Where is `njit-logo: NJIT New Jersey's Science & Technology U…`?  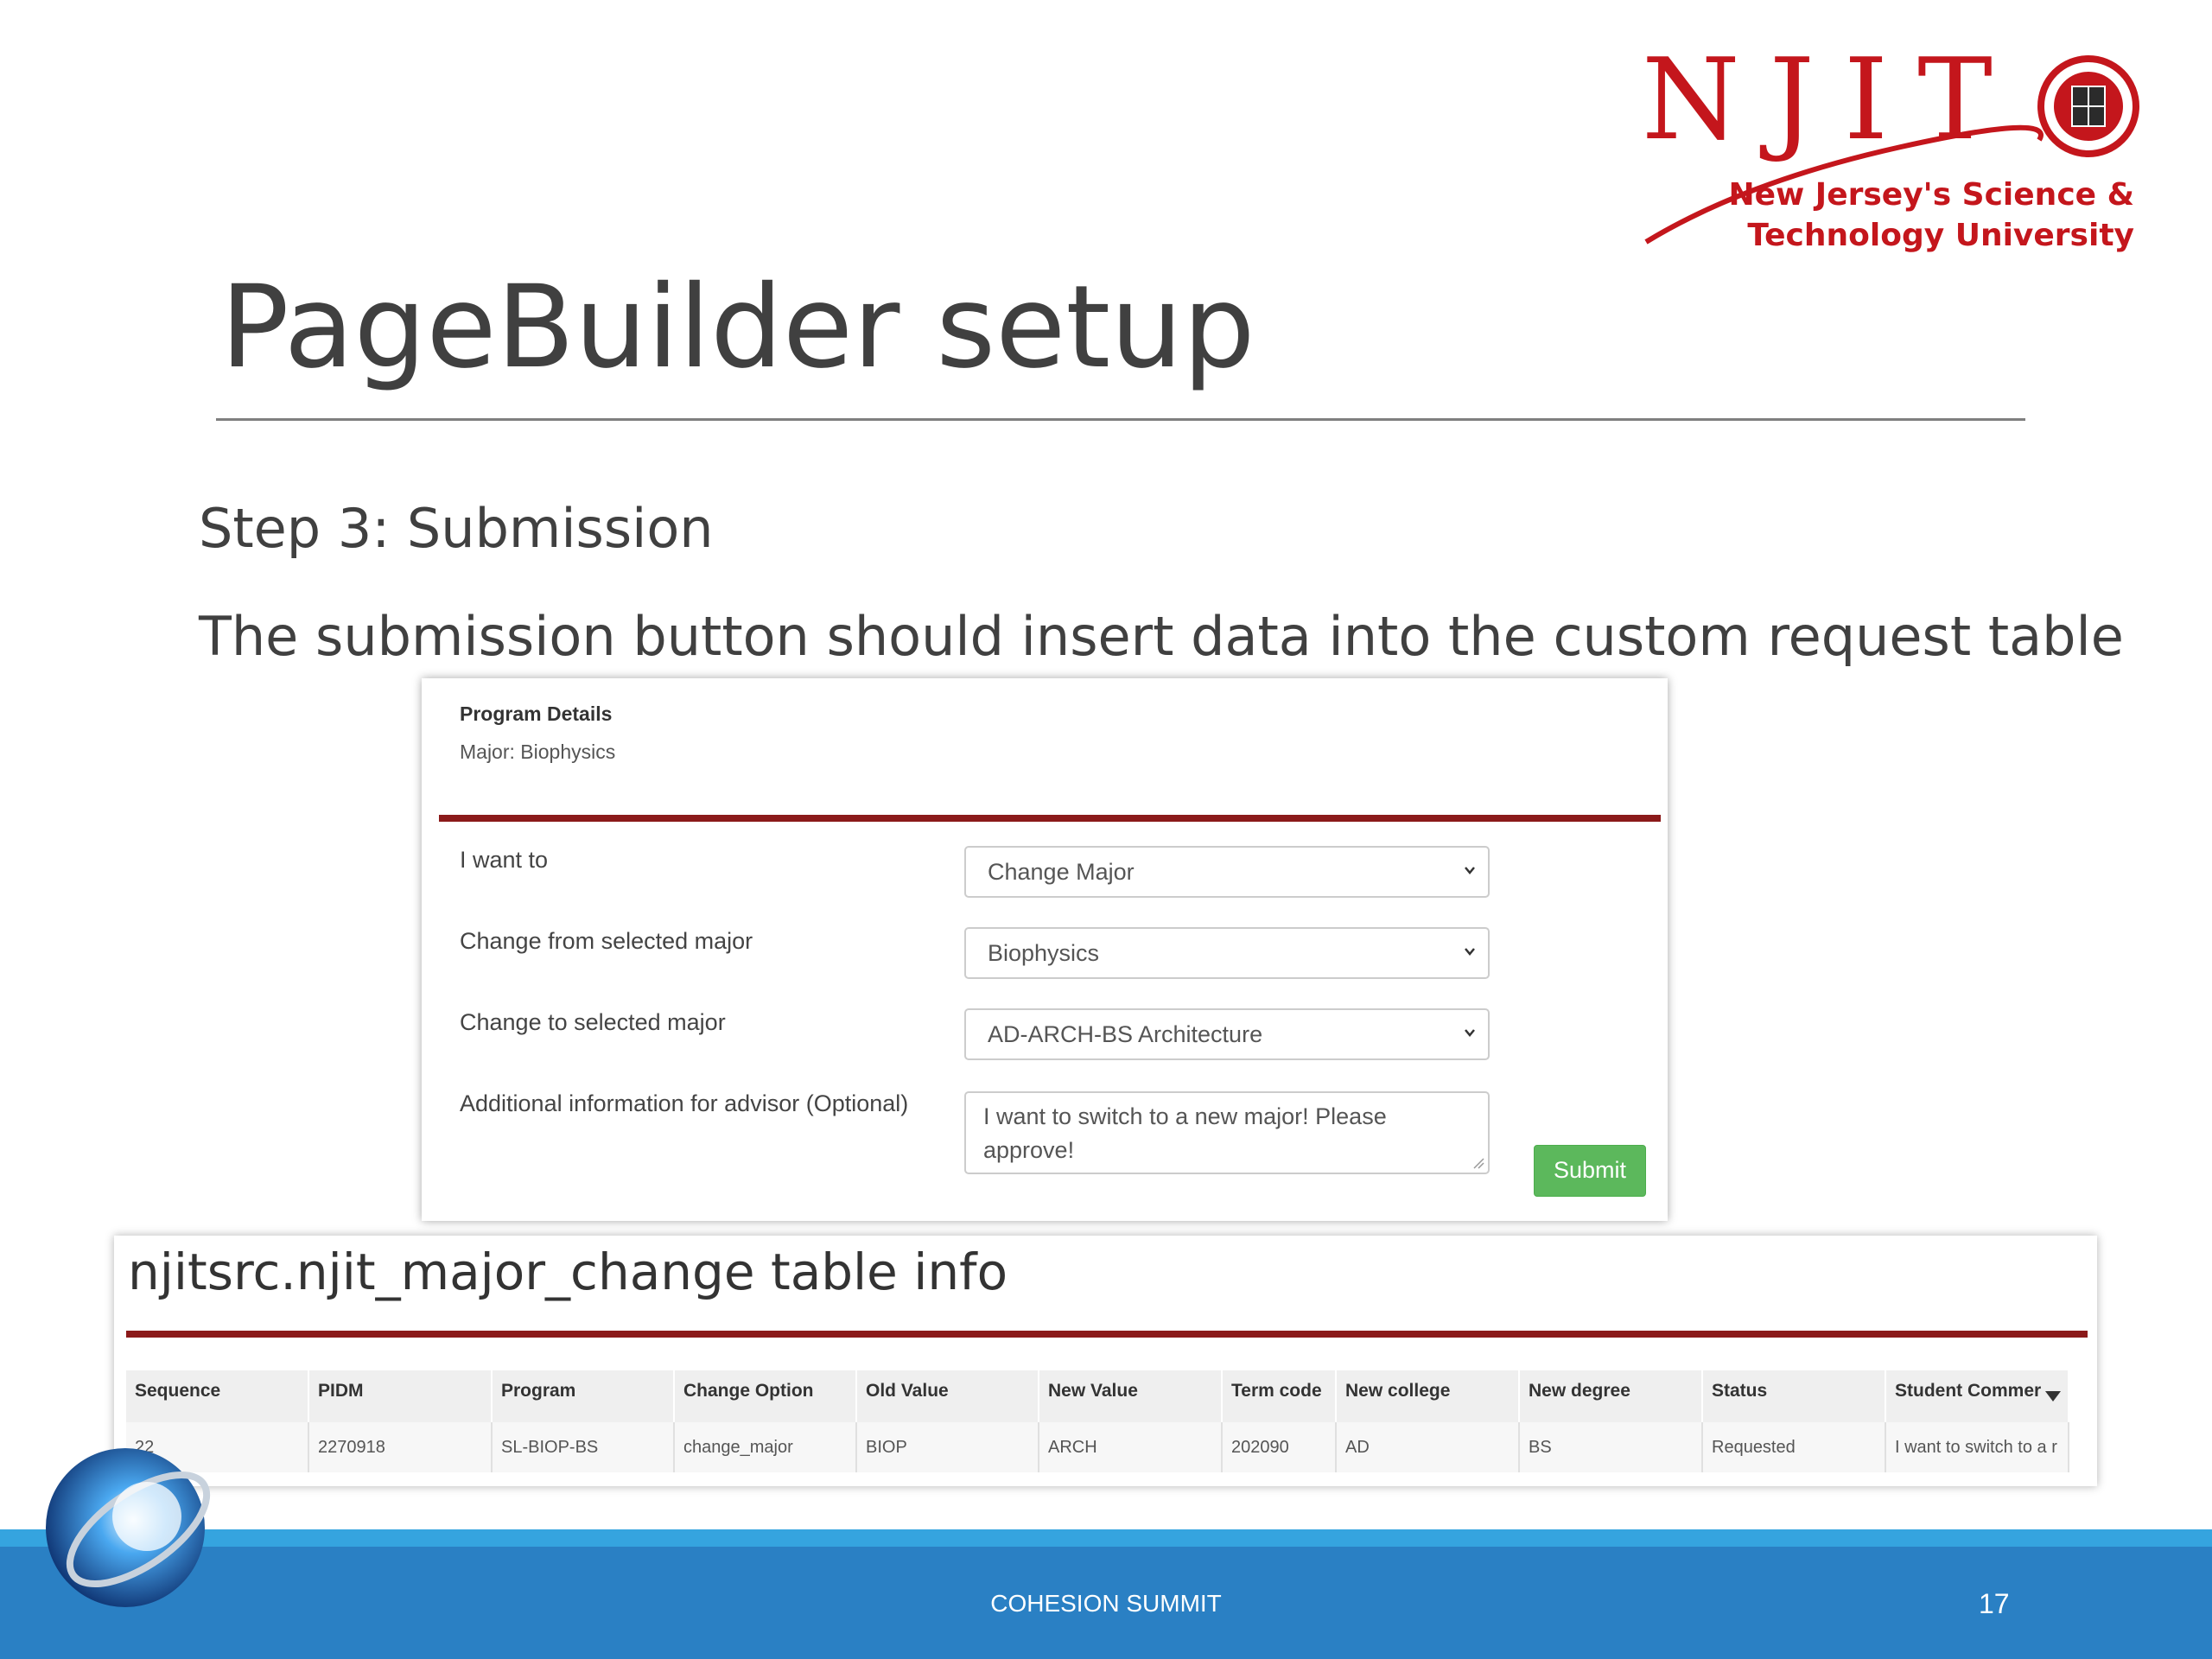
njit-logo: NJIT New Jersey's Science & Technology U… is located at coordinates (1892, 155).